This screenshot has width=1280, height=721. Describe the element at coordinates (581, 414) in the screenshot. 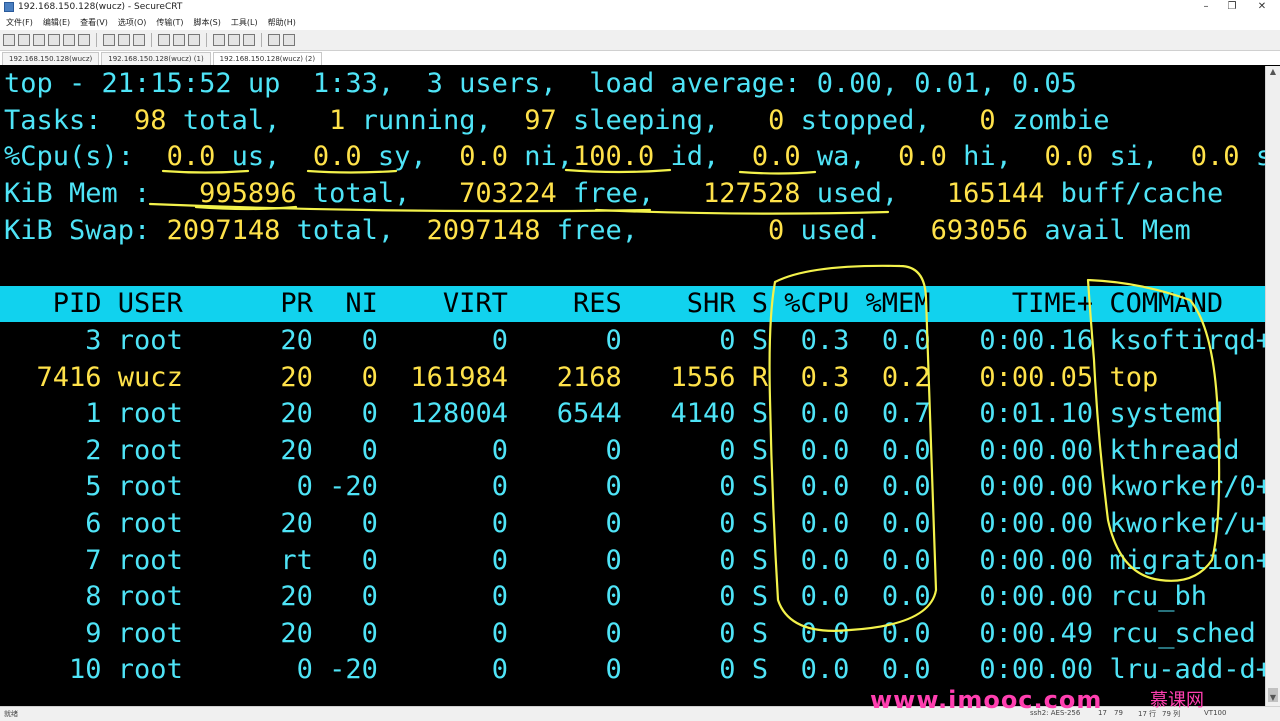

I see `process-res: 6544` at that location.